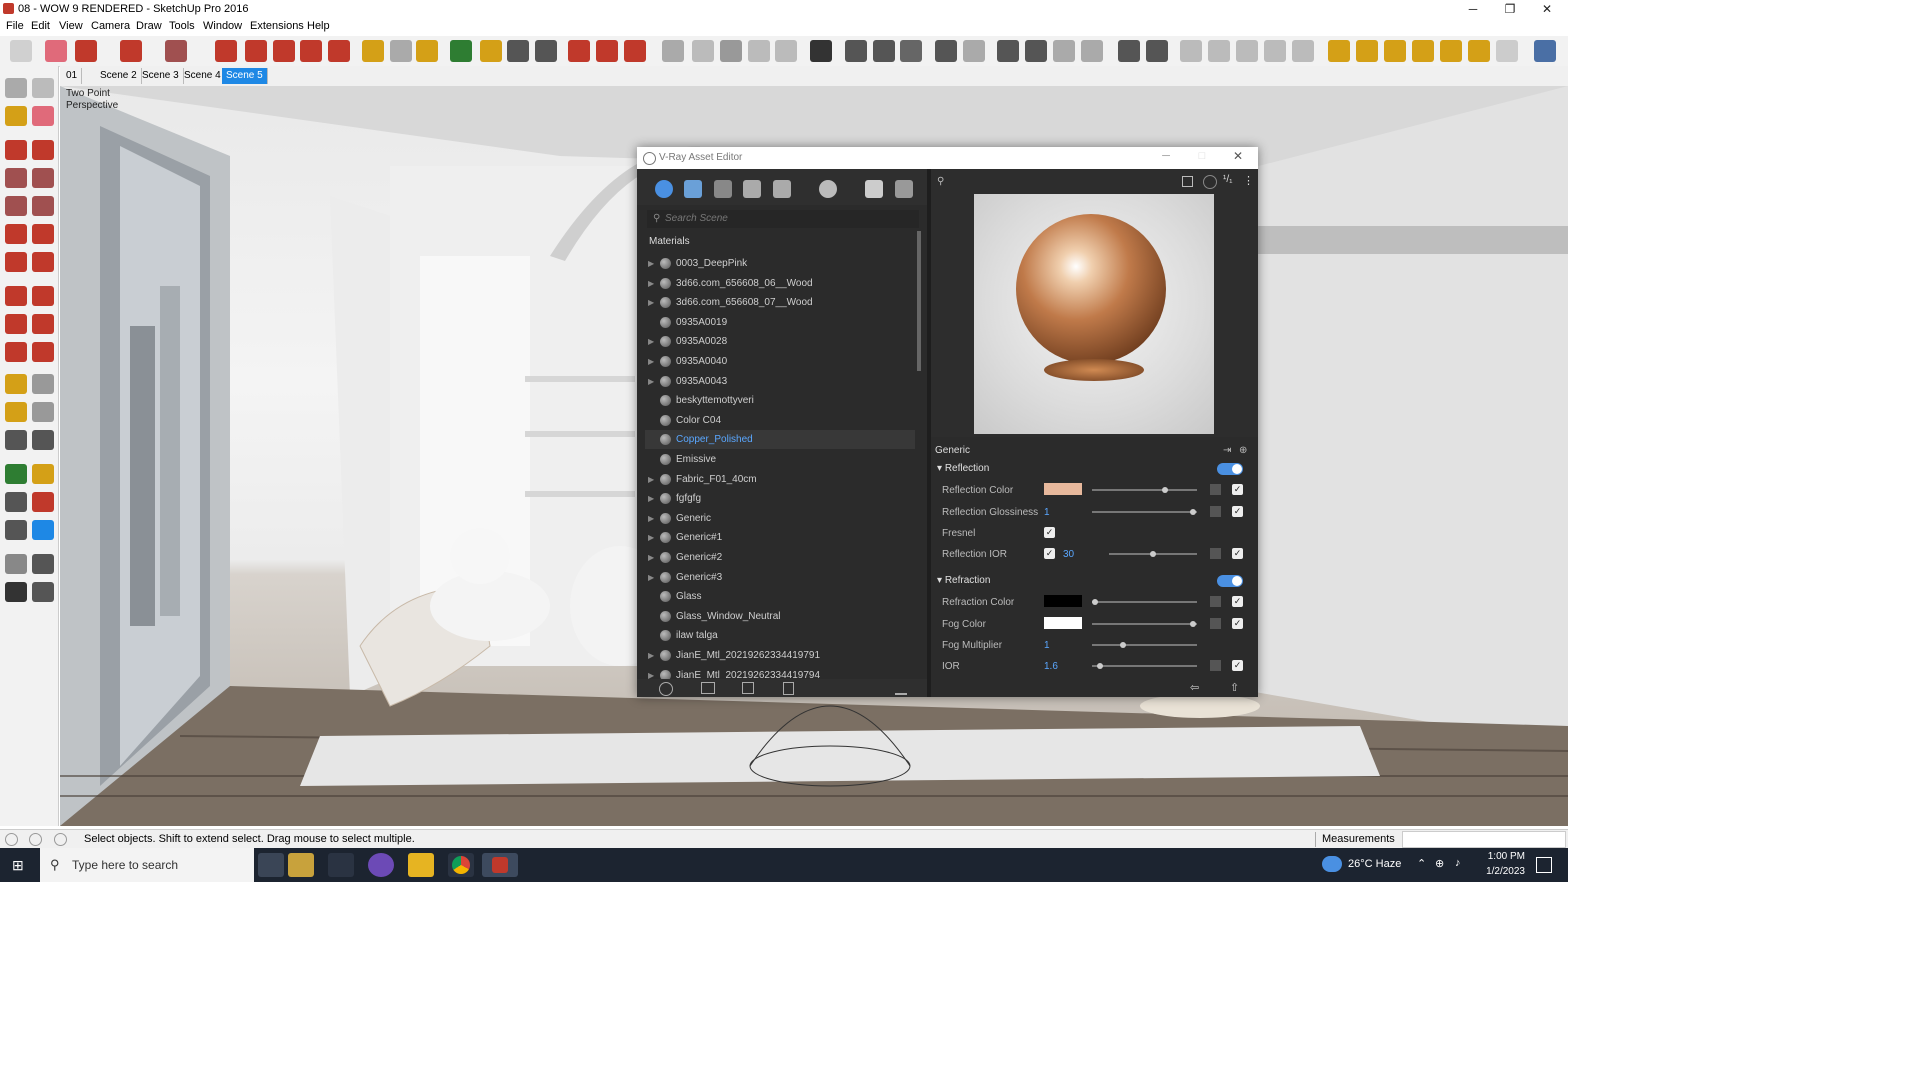  I want to click on position-camera-icon, so click(16, 564).